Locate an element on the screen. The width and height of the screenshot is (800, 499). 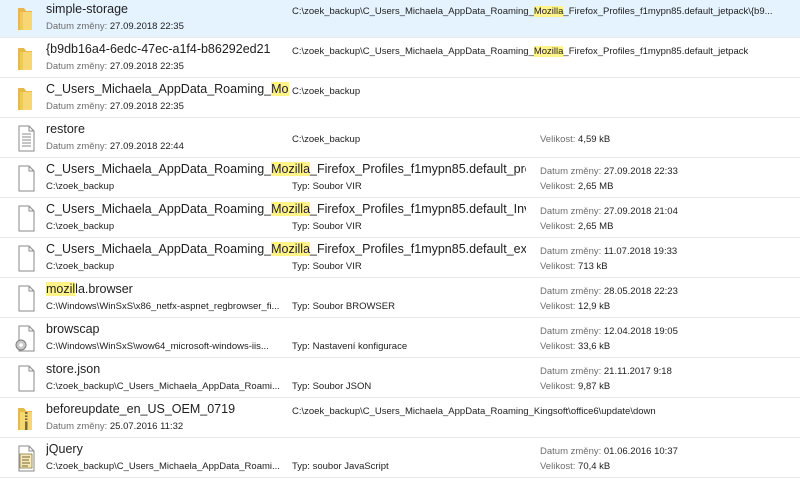
file-name: browscap is located at coordinates (73, 329).